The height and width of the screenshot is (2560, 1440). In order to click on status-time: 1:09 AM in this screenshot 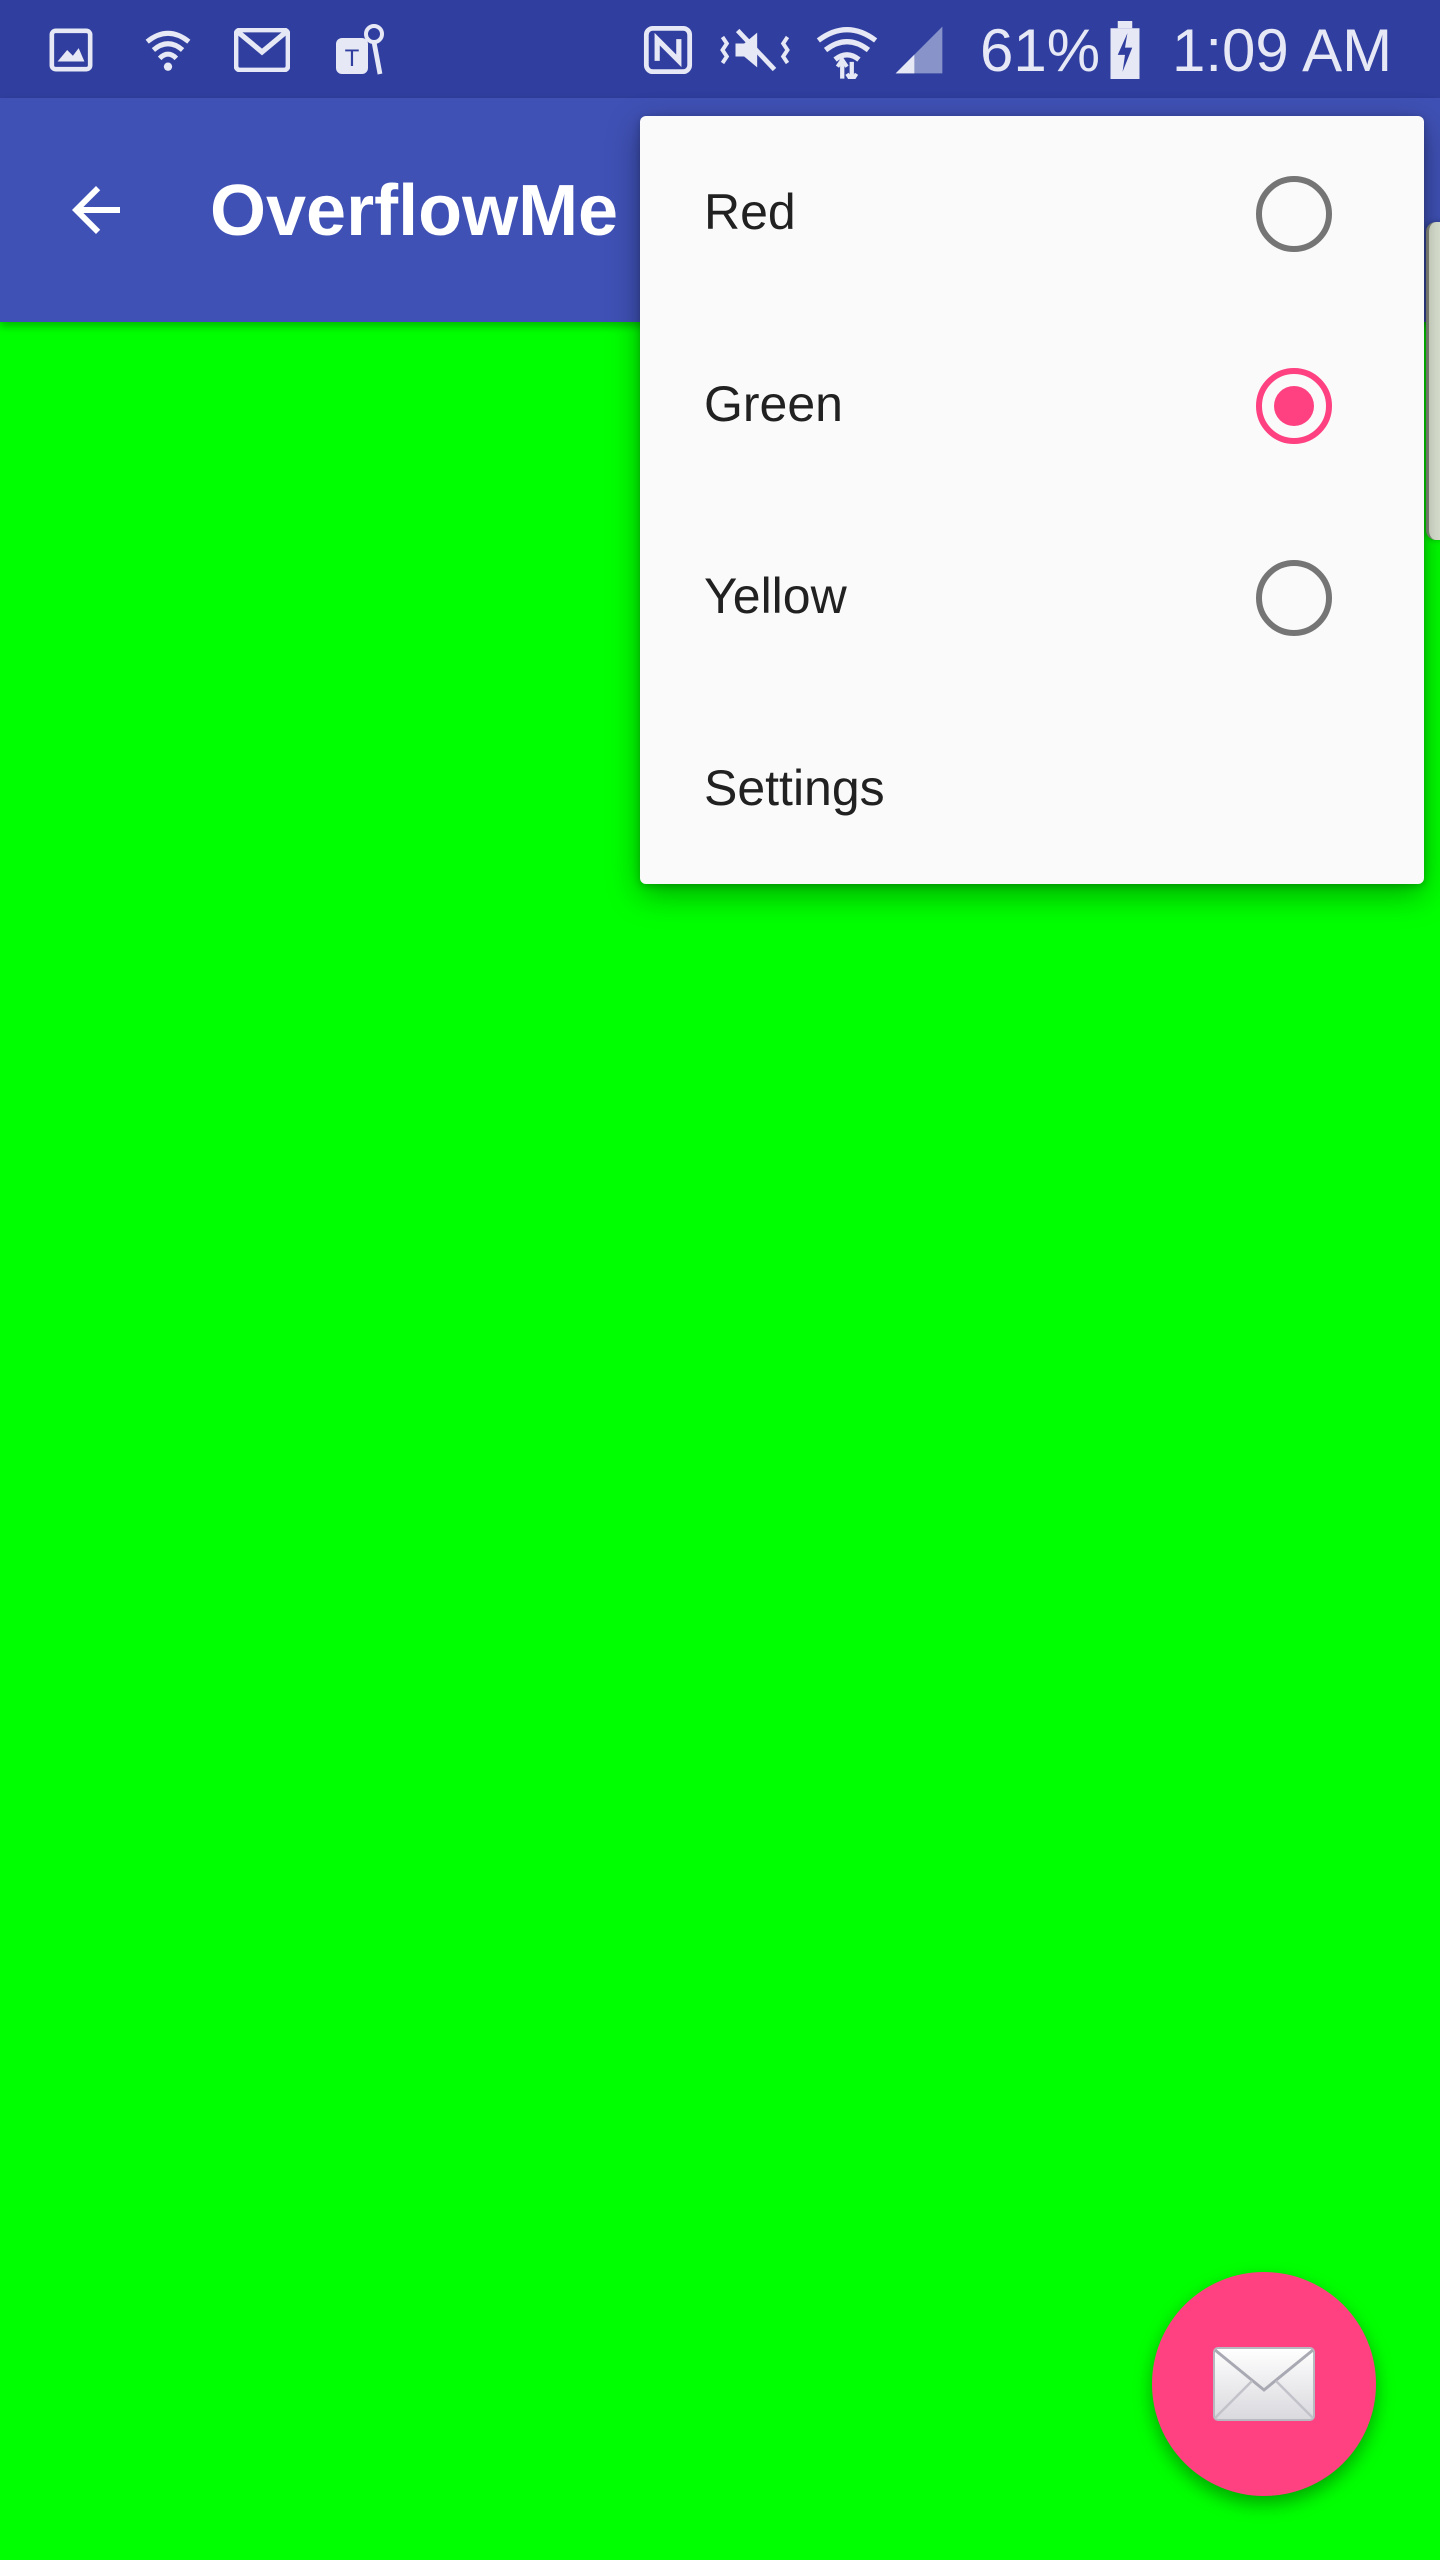, I will do `click(1282, 50)`.